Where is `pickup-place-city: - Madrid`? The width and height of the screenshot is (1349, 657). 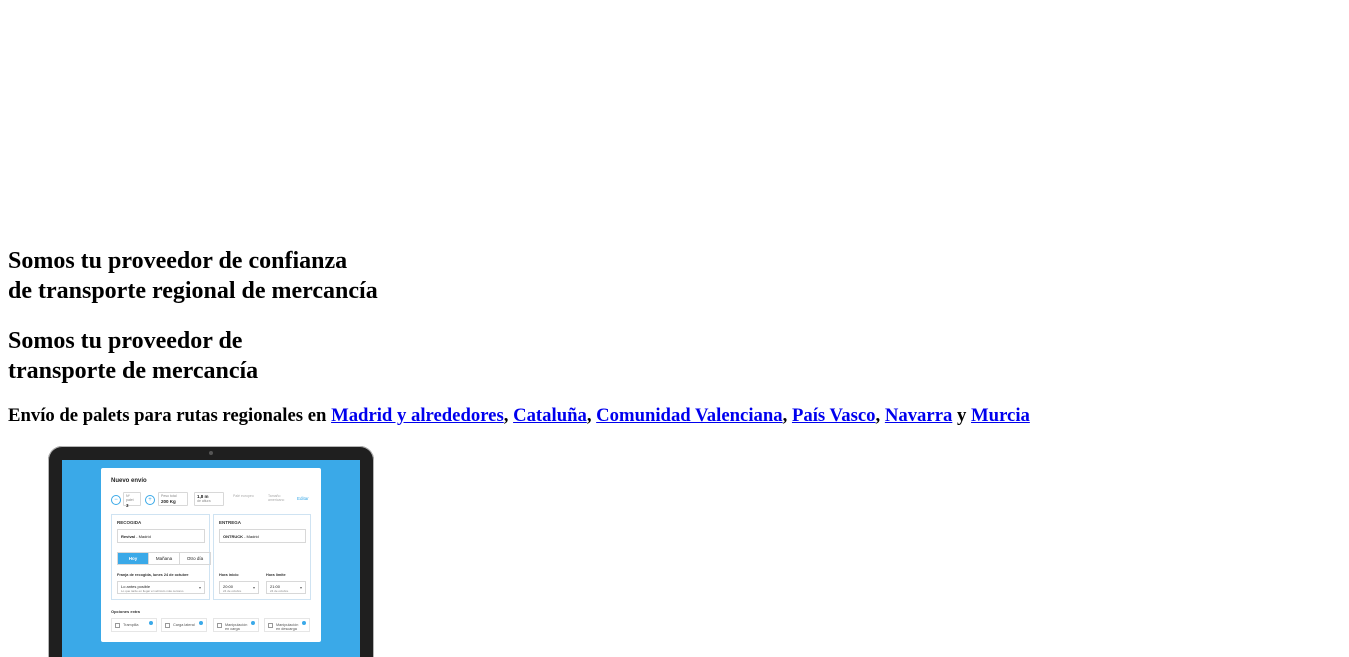
pickup-place-city: - Madrid is located at coordinates (143, 536).